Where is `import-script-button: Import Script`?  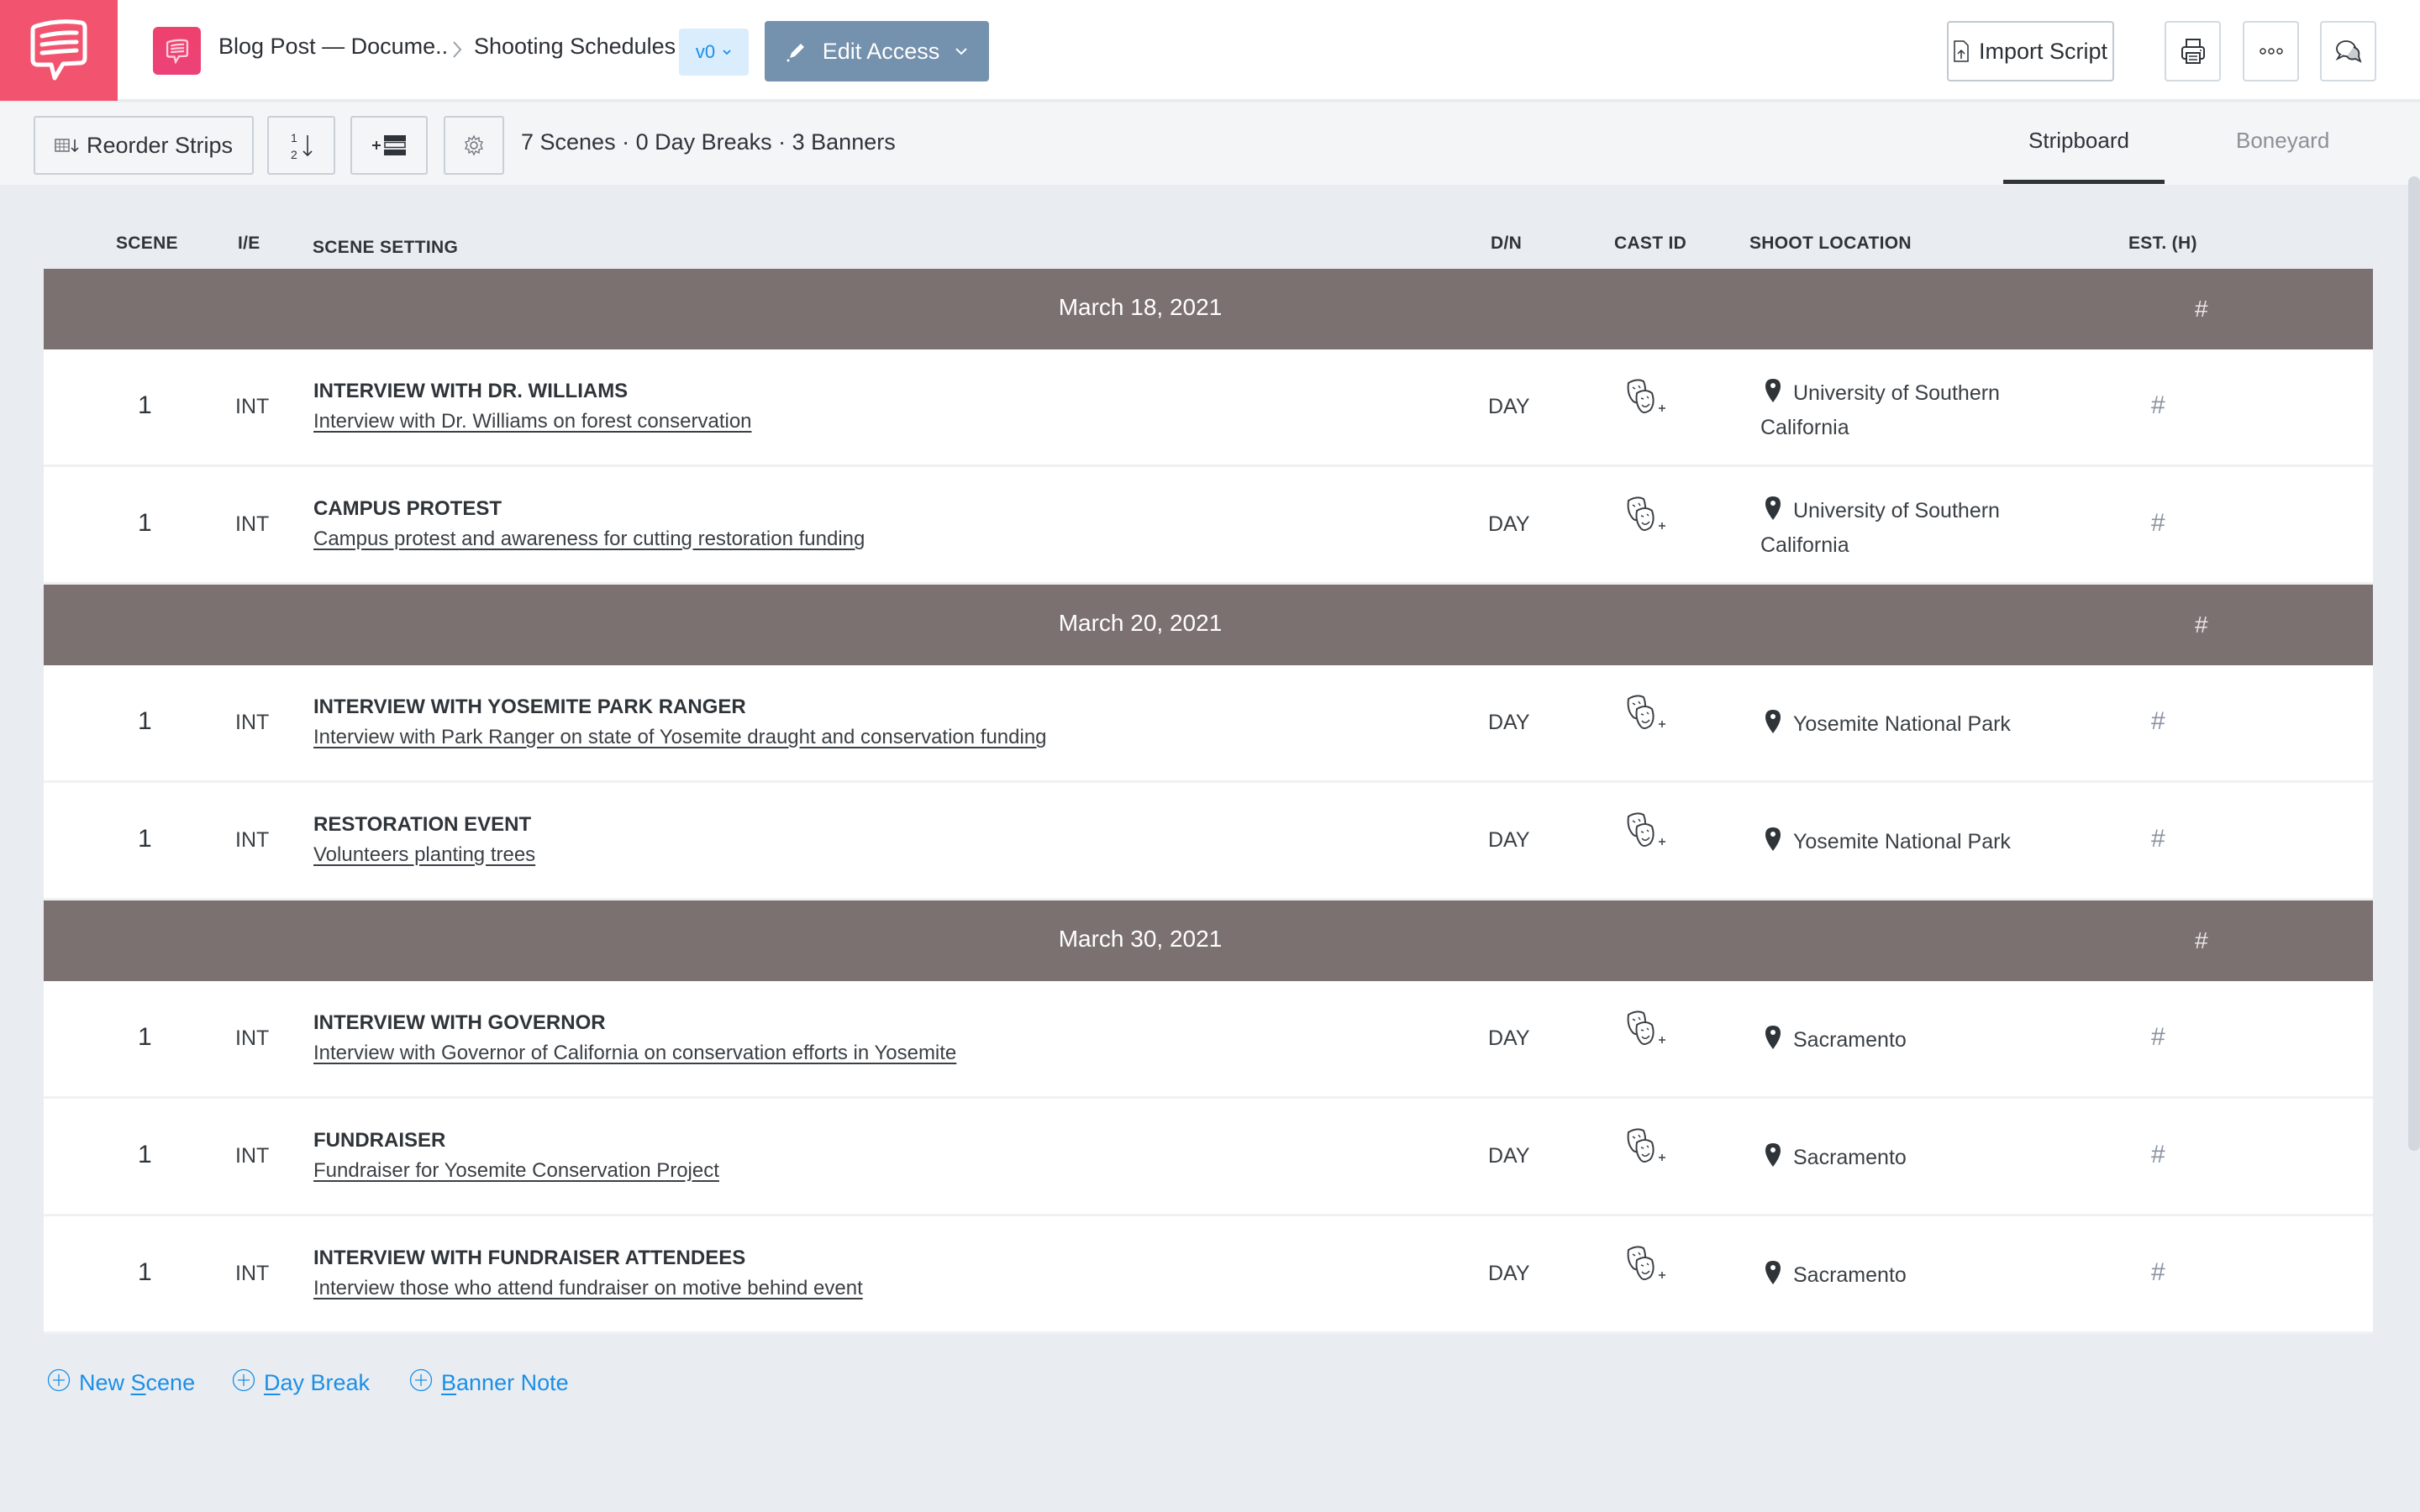
import-script-button: Import Script is located at coordinates (2031, 51).